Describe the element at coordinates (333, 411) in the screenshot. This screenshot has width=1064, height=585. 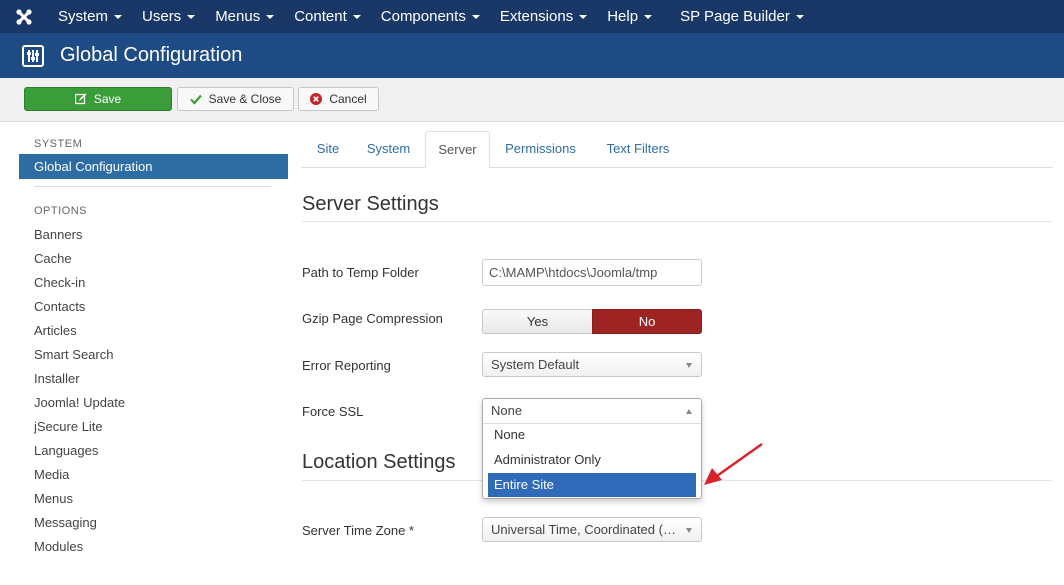
I see `force-ssl-label: Force SSL` at that location.